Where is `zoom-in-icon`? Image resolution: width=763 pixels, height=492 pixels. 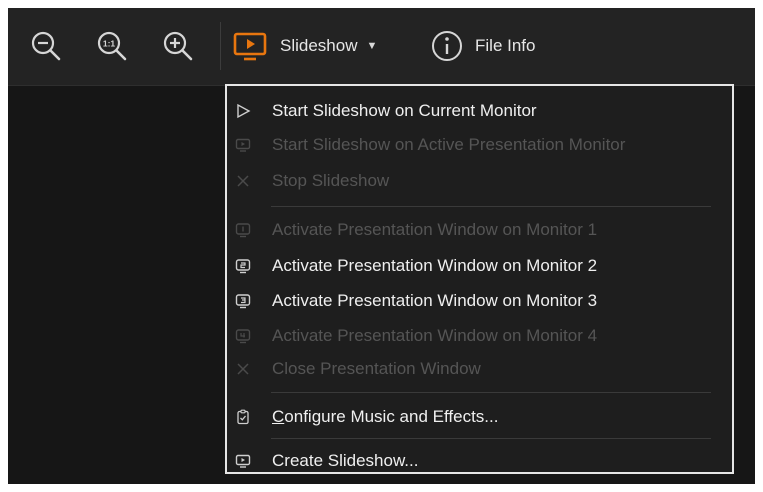 zoom-in-icon is located at coordinates (178, 46).